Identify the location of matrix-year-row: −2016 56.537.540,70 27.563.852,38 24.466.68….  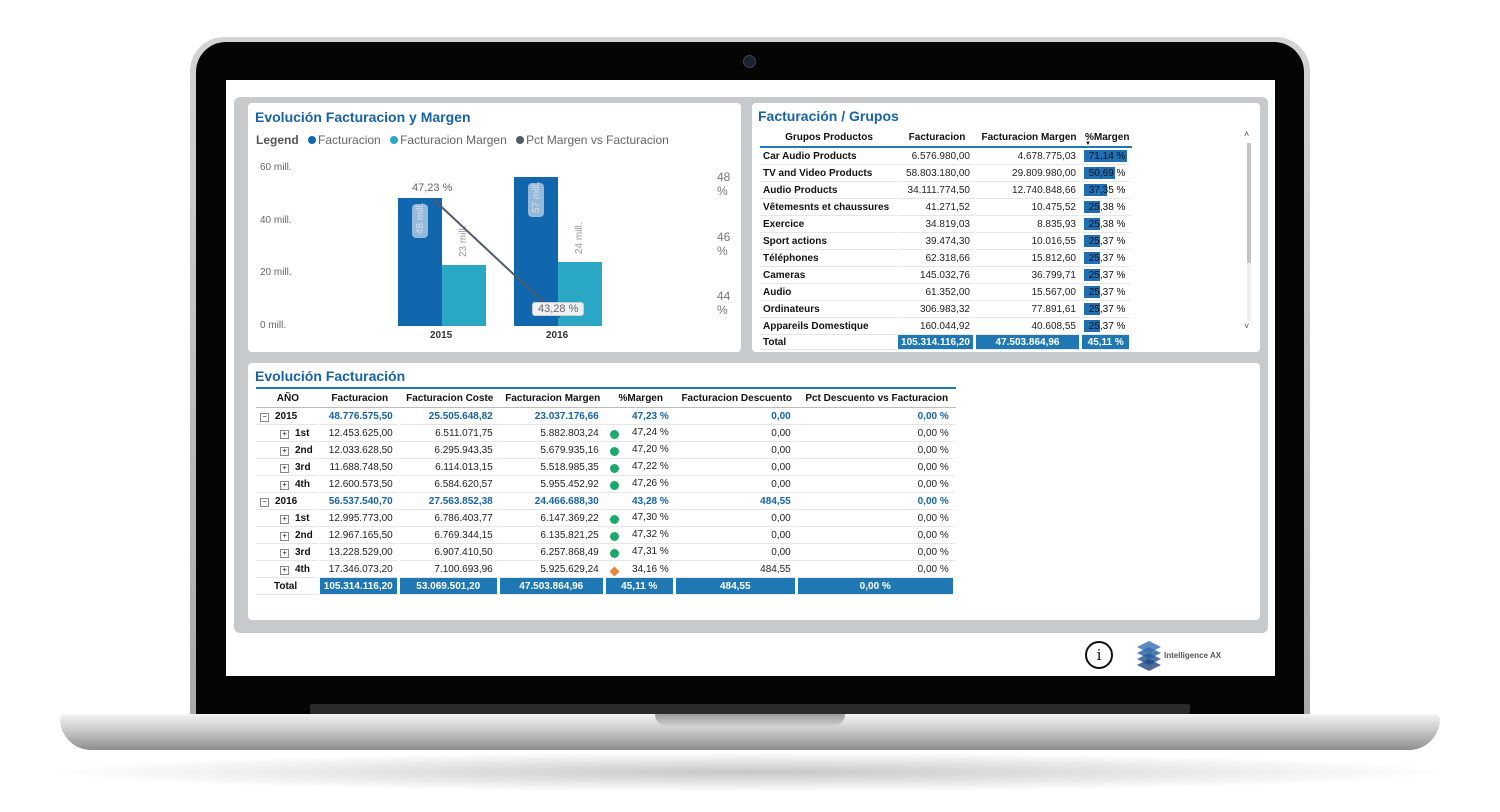
(606, 501).